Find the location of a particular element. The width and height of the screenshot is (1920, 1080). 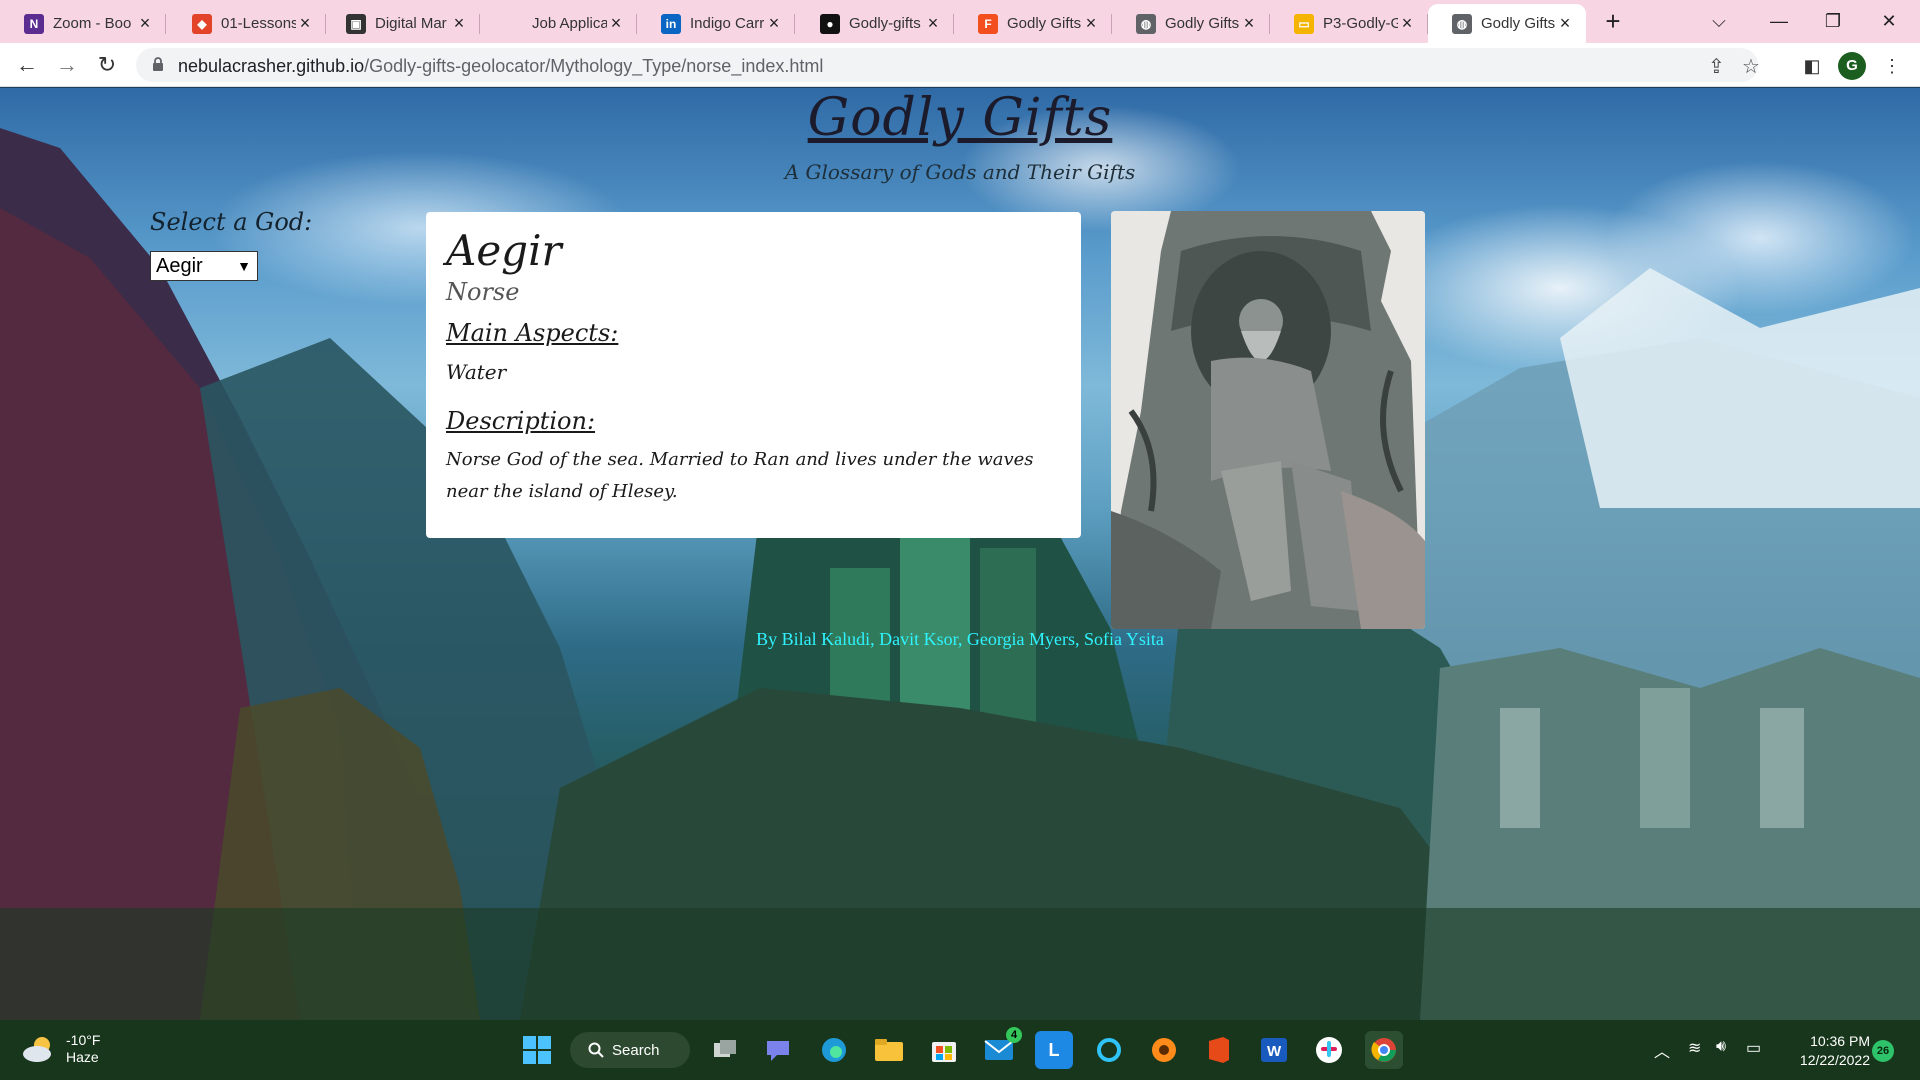

tab-title: Indigo Carr is located at coordinates (727, 23).